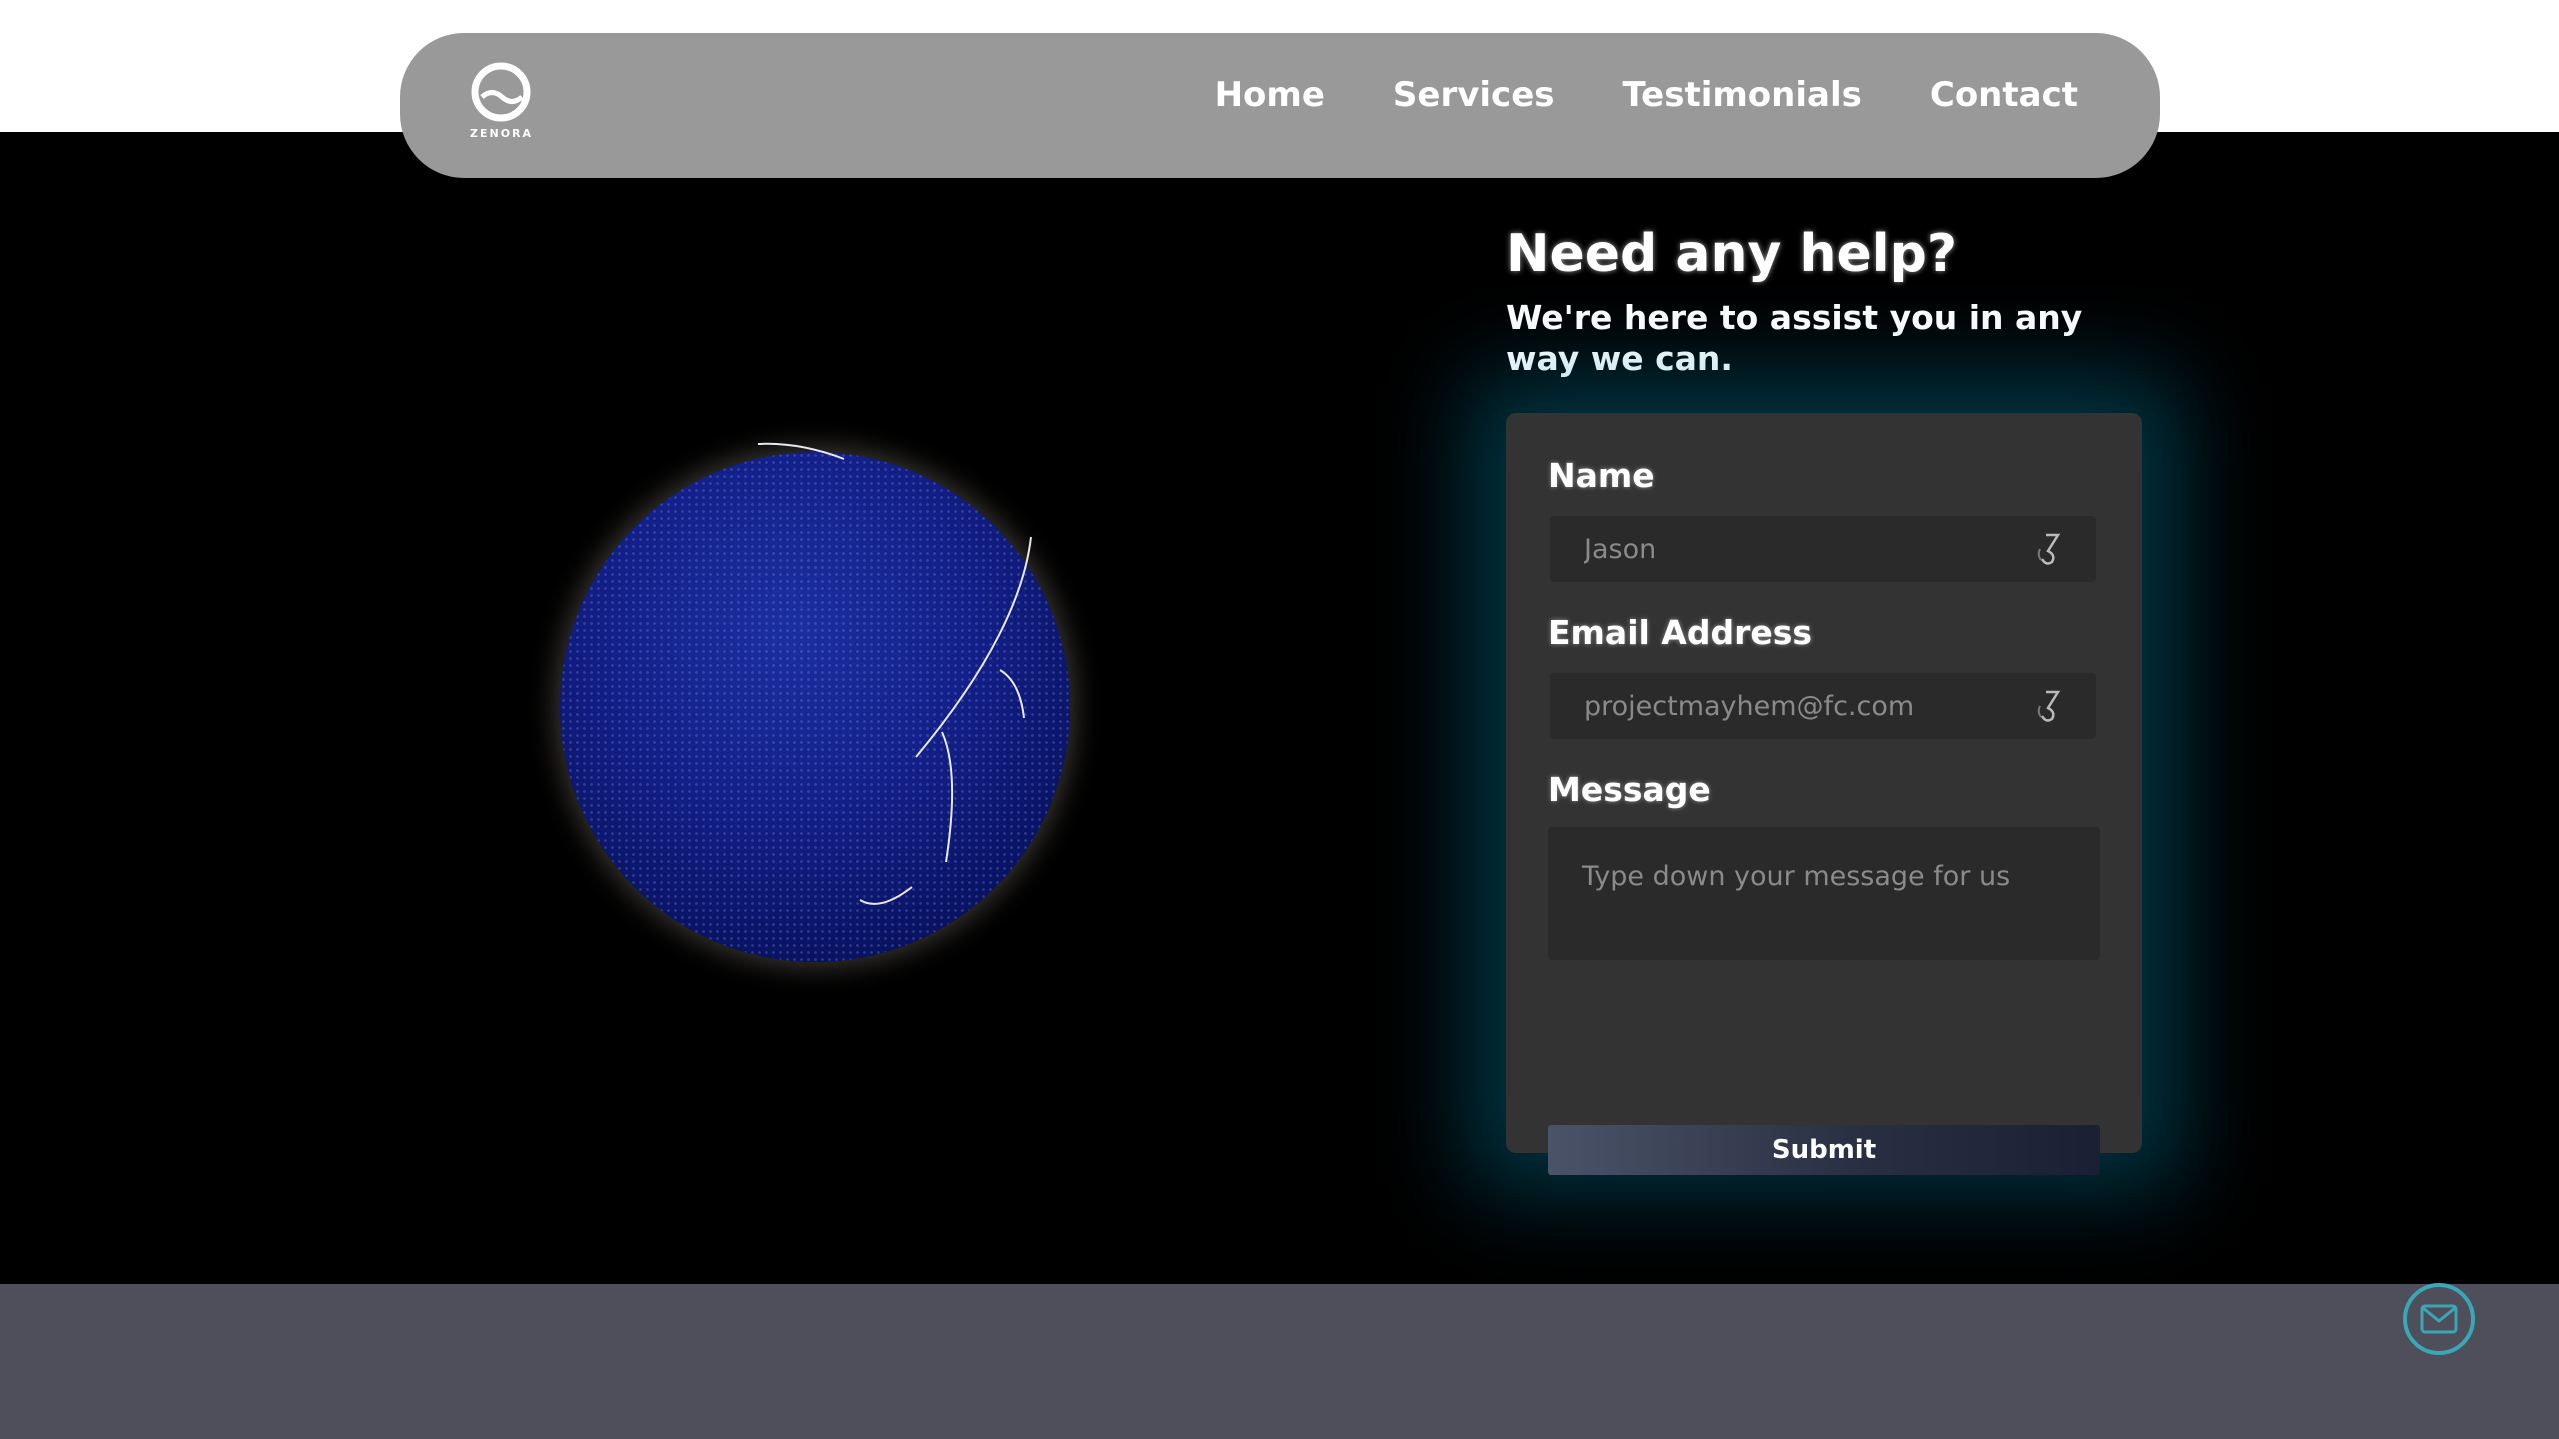  I want to click on email-label: Email Address, so click(1680, 632).